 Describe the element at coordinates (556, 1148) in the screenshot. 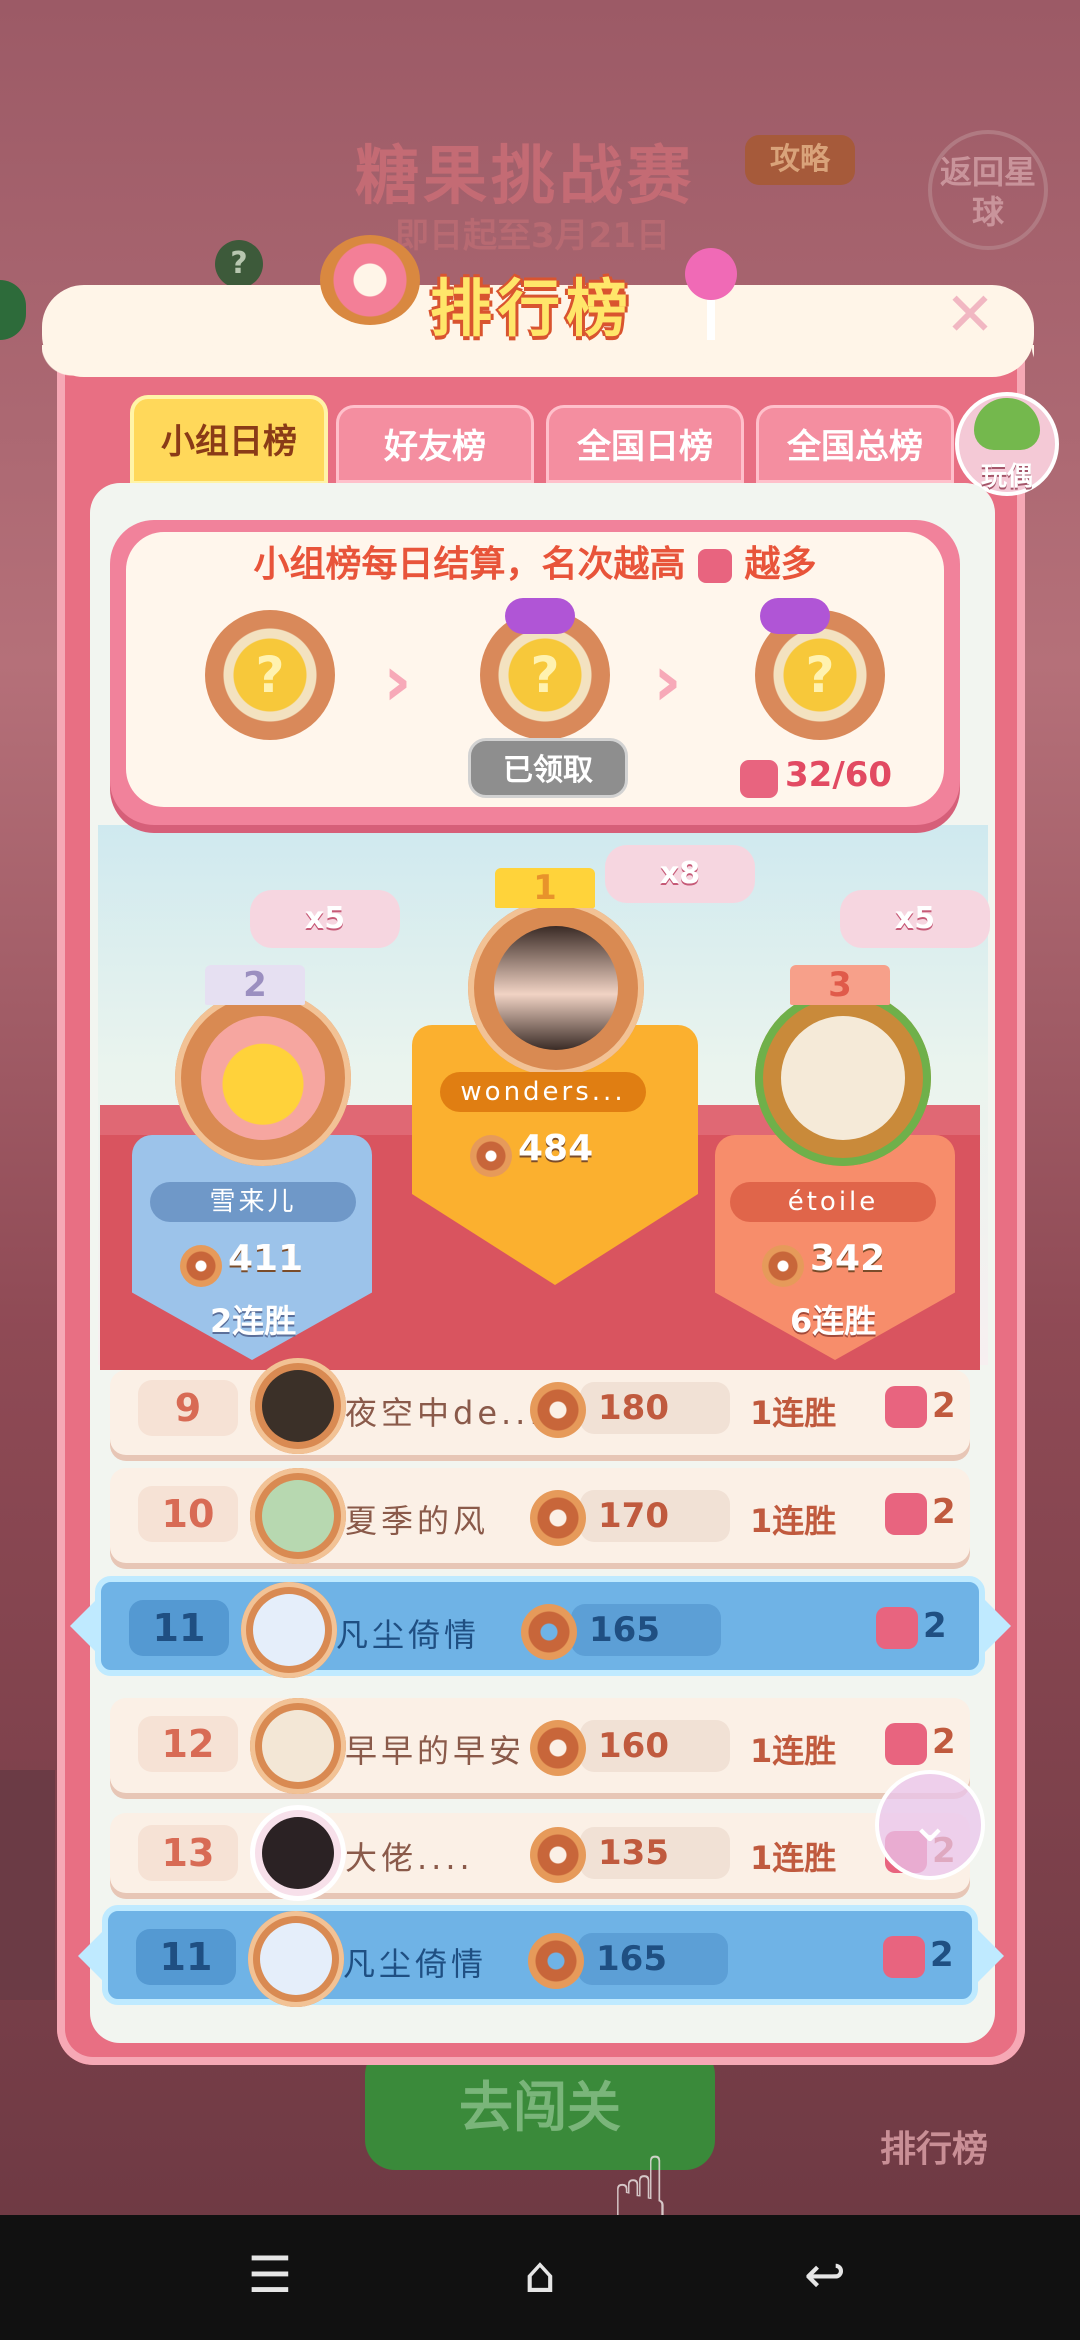

I see `first-place-score: 484` at that location.